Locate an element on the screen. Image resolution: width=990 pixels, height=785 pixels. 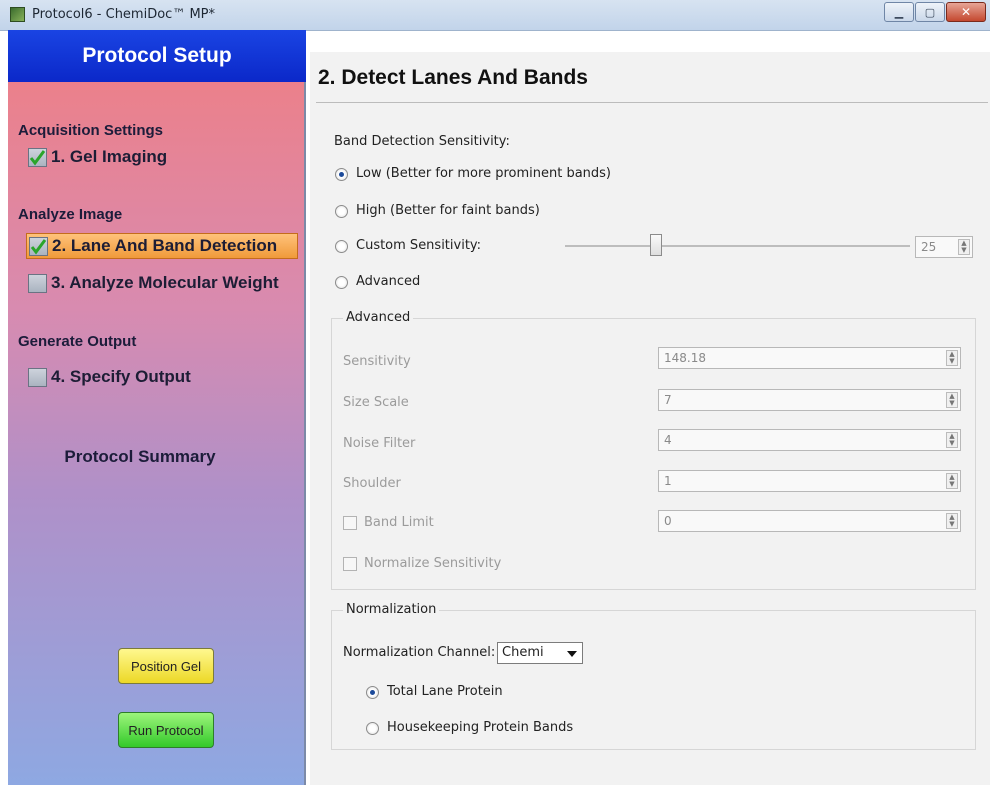
band-limit-value: 0 is located at coordinates (668, 521).